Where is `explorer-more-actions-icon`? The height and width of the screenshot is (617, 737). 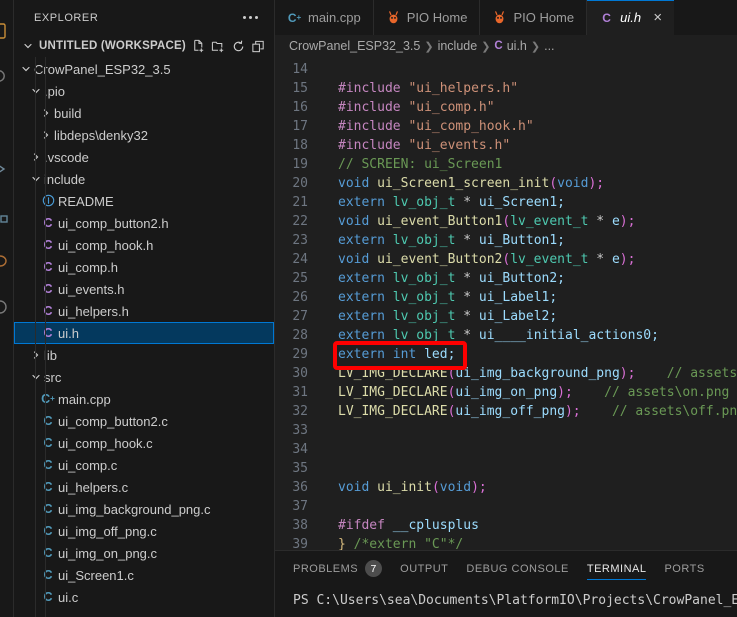
explorer-more-actions-icon is located at coordinates (254, 17).